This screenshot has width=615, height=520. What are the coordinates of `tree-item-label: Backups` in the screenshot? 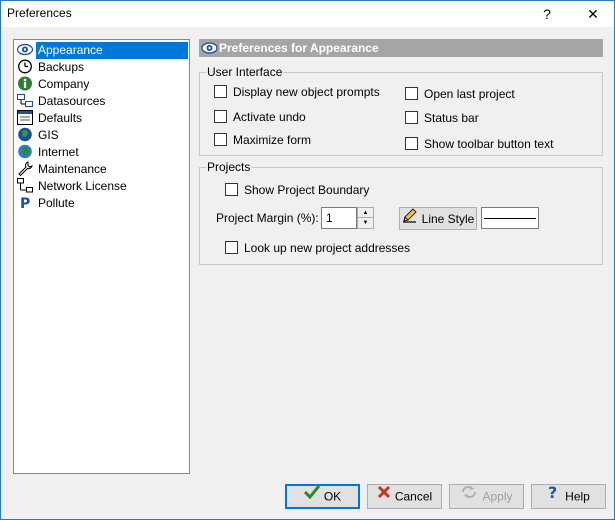 It's located at (61, 67).